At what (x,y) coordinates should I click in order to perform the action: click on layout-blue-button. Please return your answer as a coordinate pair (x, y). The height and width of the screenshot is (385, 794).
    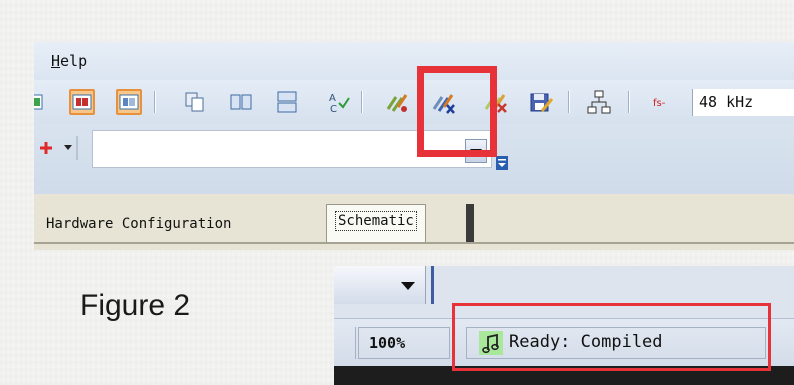
    Looking at the image, I should click on (129, 102).